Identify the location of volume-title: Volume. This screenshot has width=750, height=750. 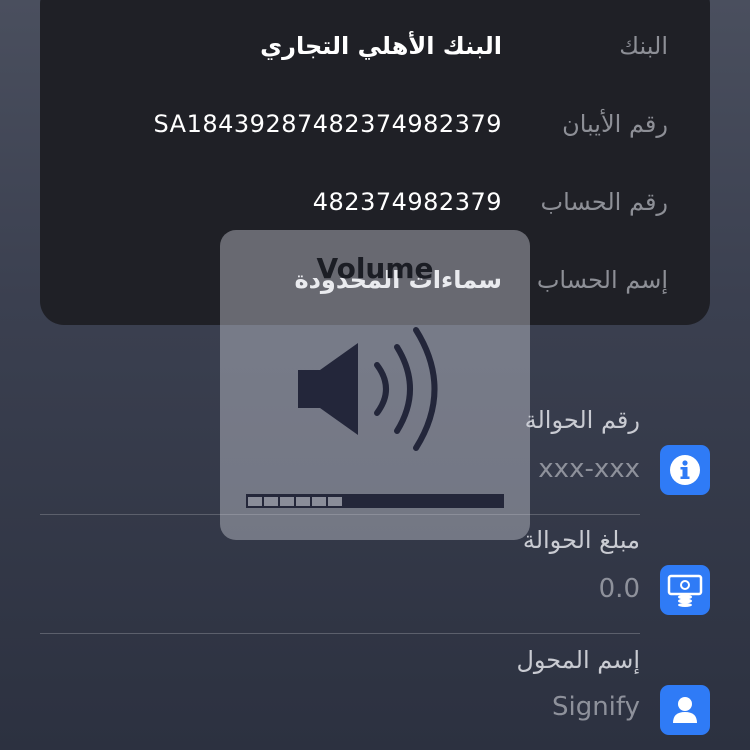
(375, 268).